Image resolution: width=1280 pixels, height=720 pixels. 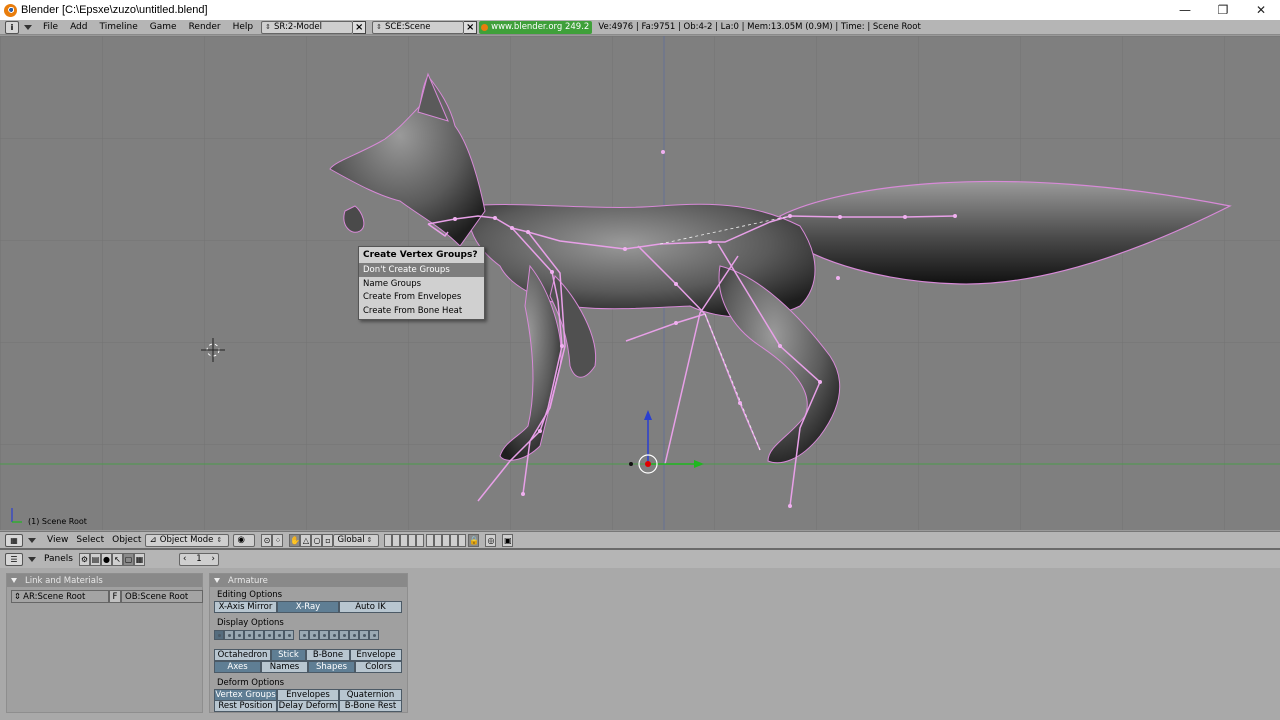 What do you see at coordinates (14, 540) in the screenshot?
I see `view3d-window-type-icon: ▦` at bounding box center [14, 540].